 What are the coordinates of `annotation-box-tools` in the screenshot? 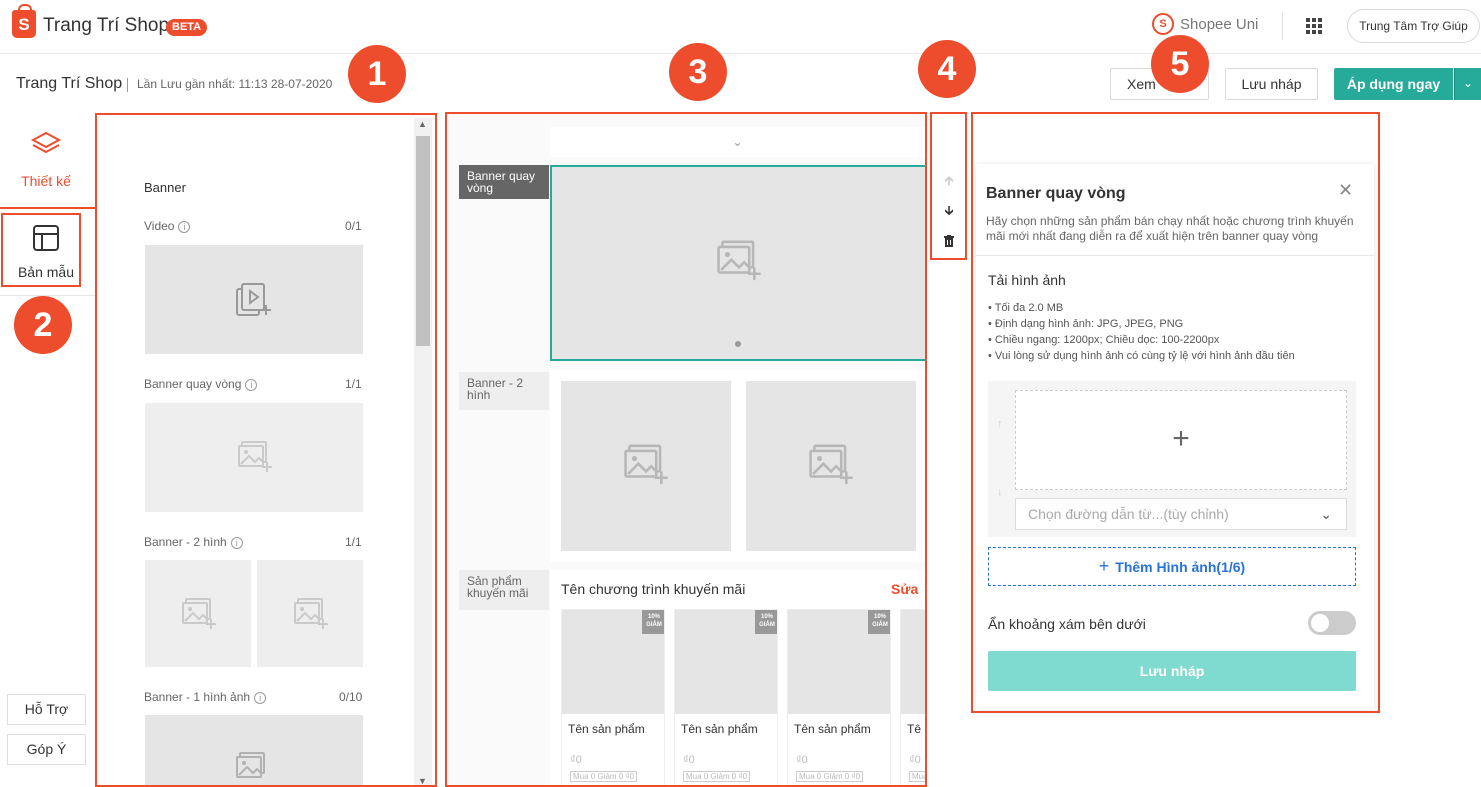 It's located at (948, 186).